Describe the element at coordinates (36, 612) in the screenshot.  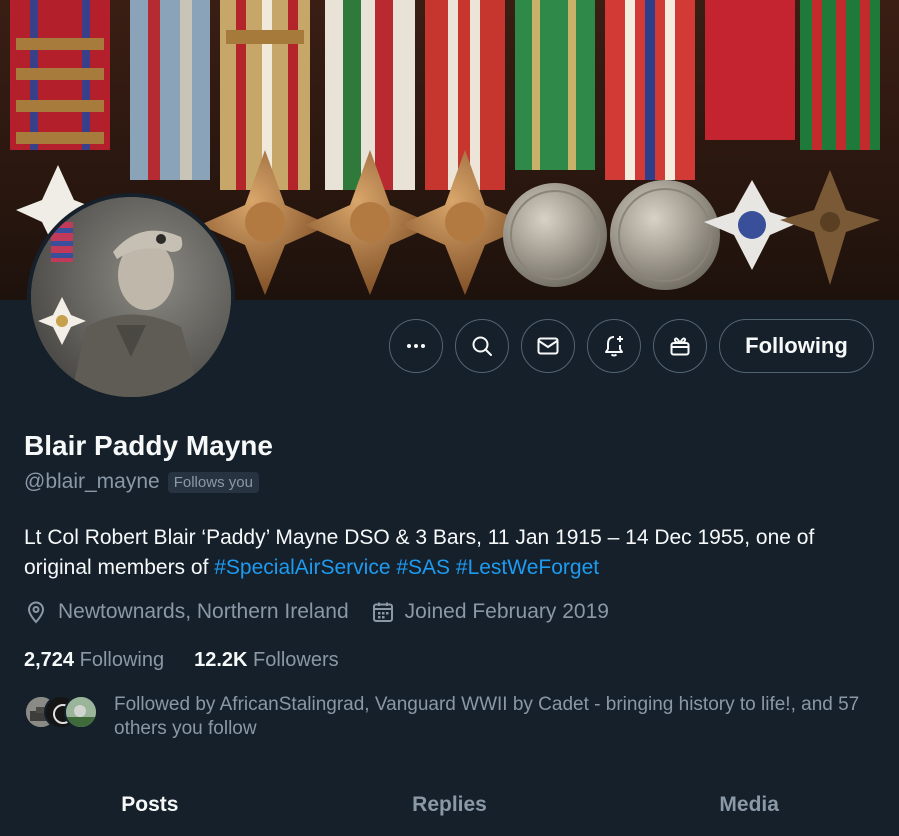
I see `location-pin-icon` at that location.